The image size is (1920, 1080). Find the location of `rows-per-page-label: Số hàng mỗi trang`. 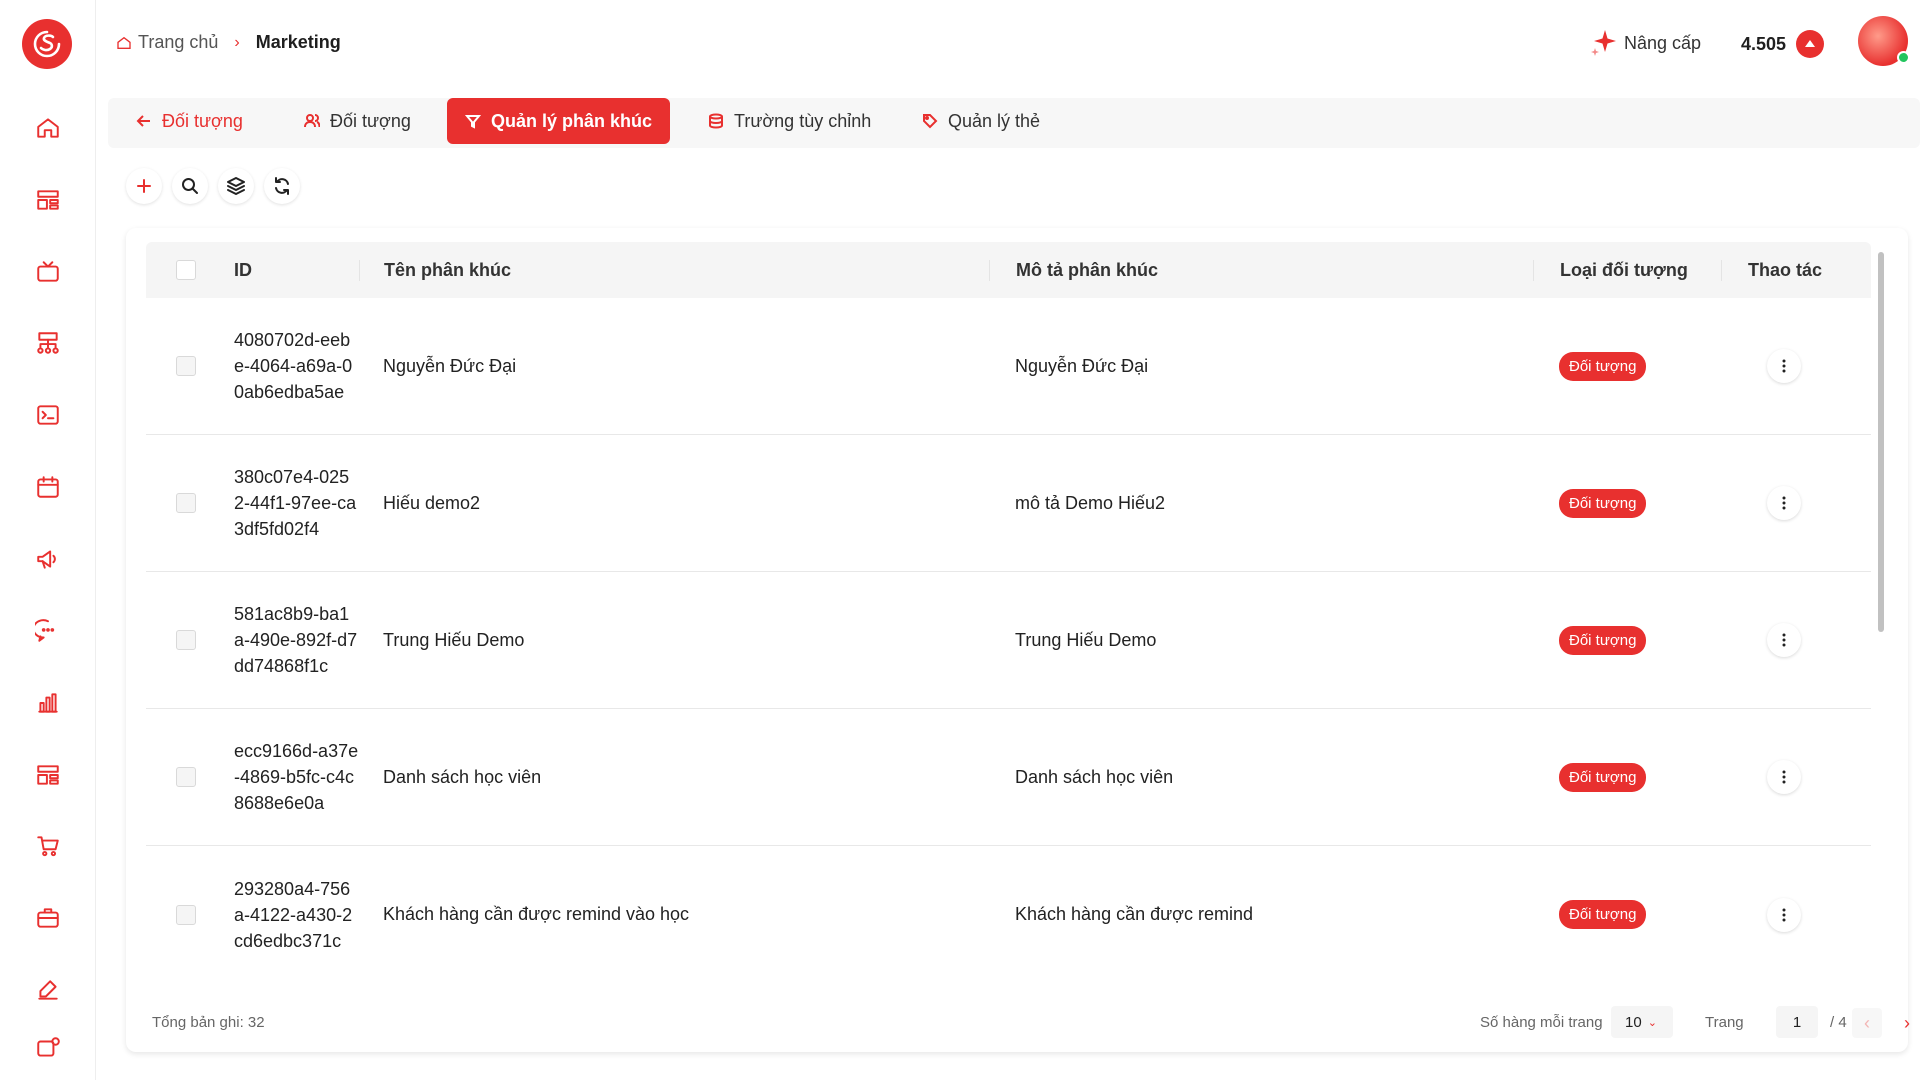

rows-per-page-label: Số hàng mỗi trang is located at coordinates (1541, 1022).